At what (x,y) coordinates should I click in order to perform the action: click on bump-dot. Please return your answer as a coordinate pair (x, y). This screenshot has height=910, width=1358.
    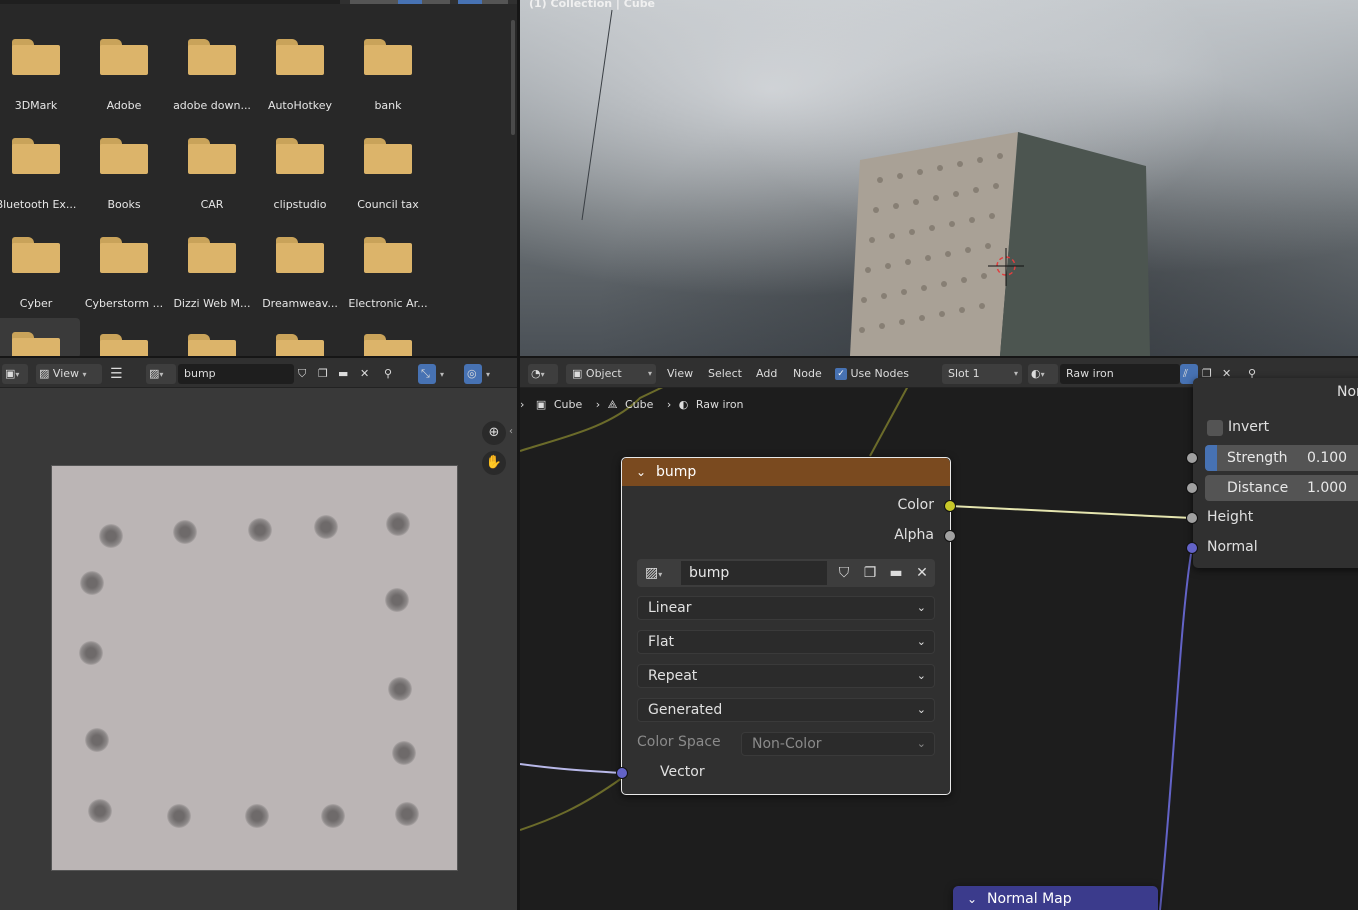
    Looking at the image, I should click on (398, 524).